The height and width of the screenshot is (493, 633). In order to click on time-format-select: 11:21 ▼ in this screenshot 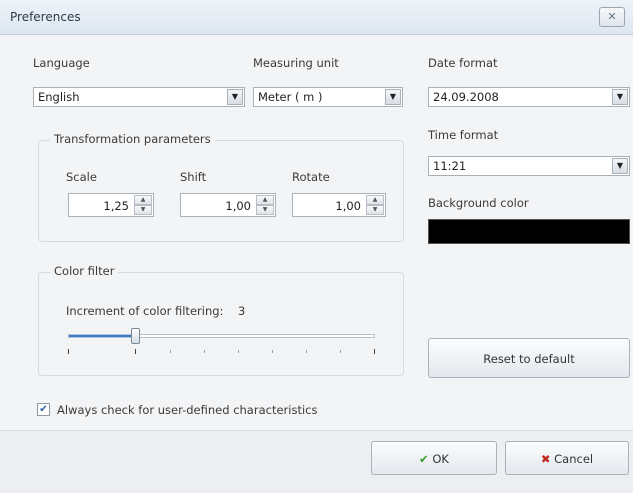, I will do `click(529, 166)`.